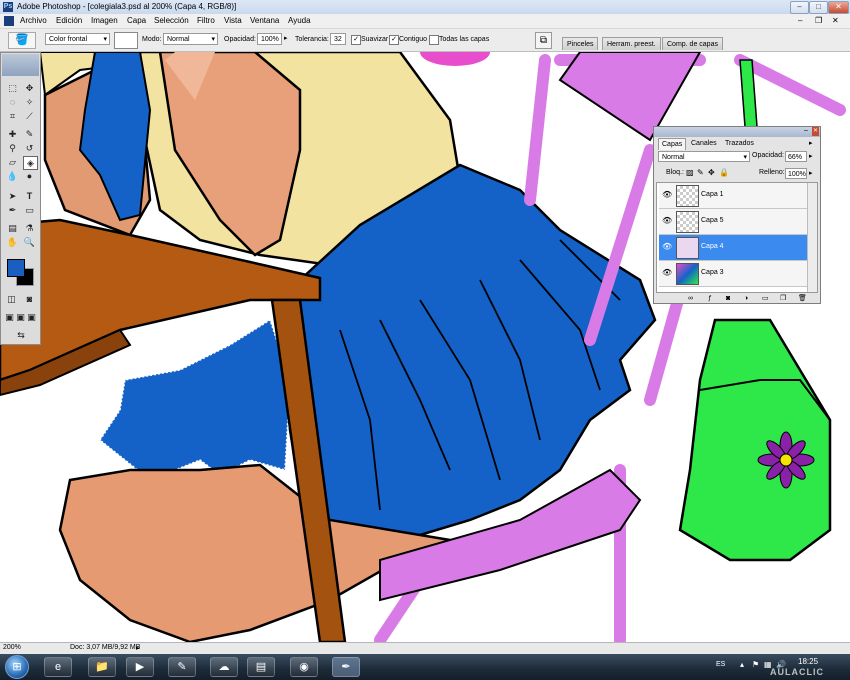 Image resolution: width=850 pixels, height=680 pixels. Describe the element at coordinates (77, 39) in the screenshot. I see `fill-source-select: Color frontal ▾` at that location.